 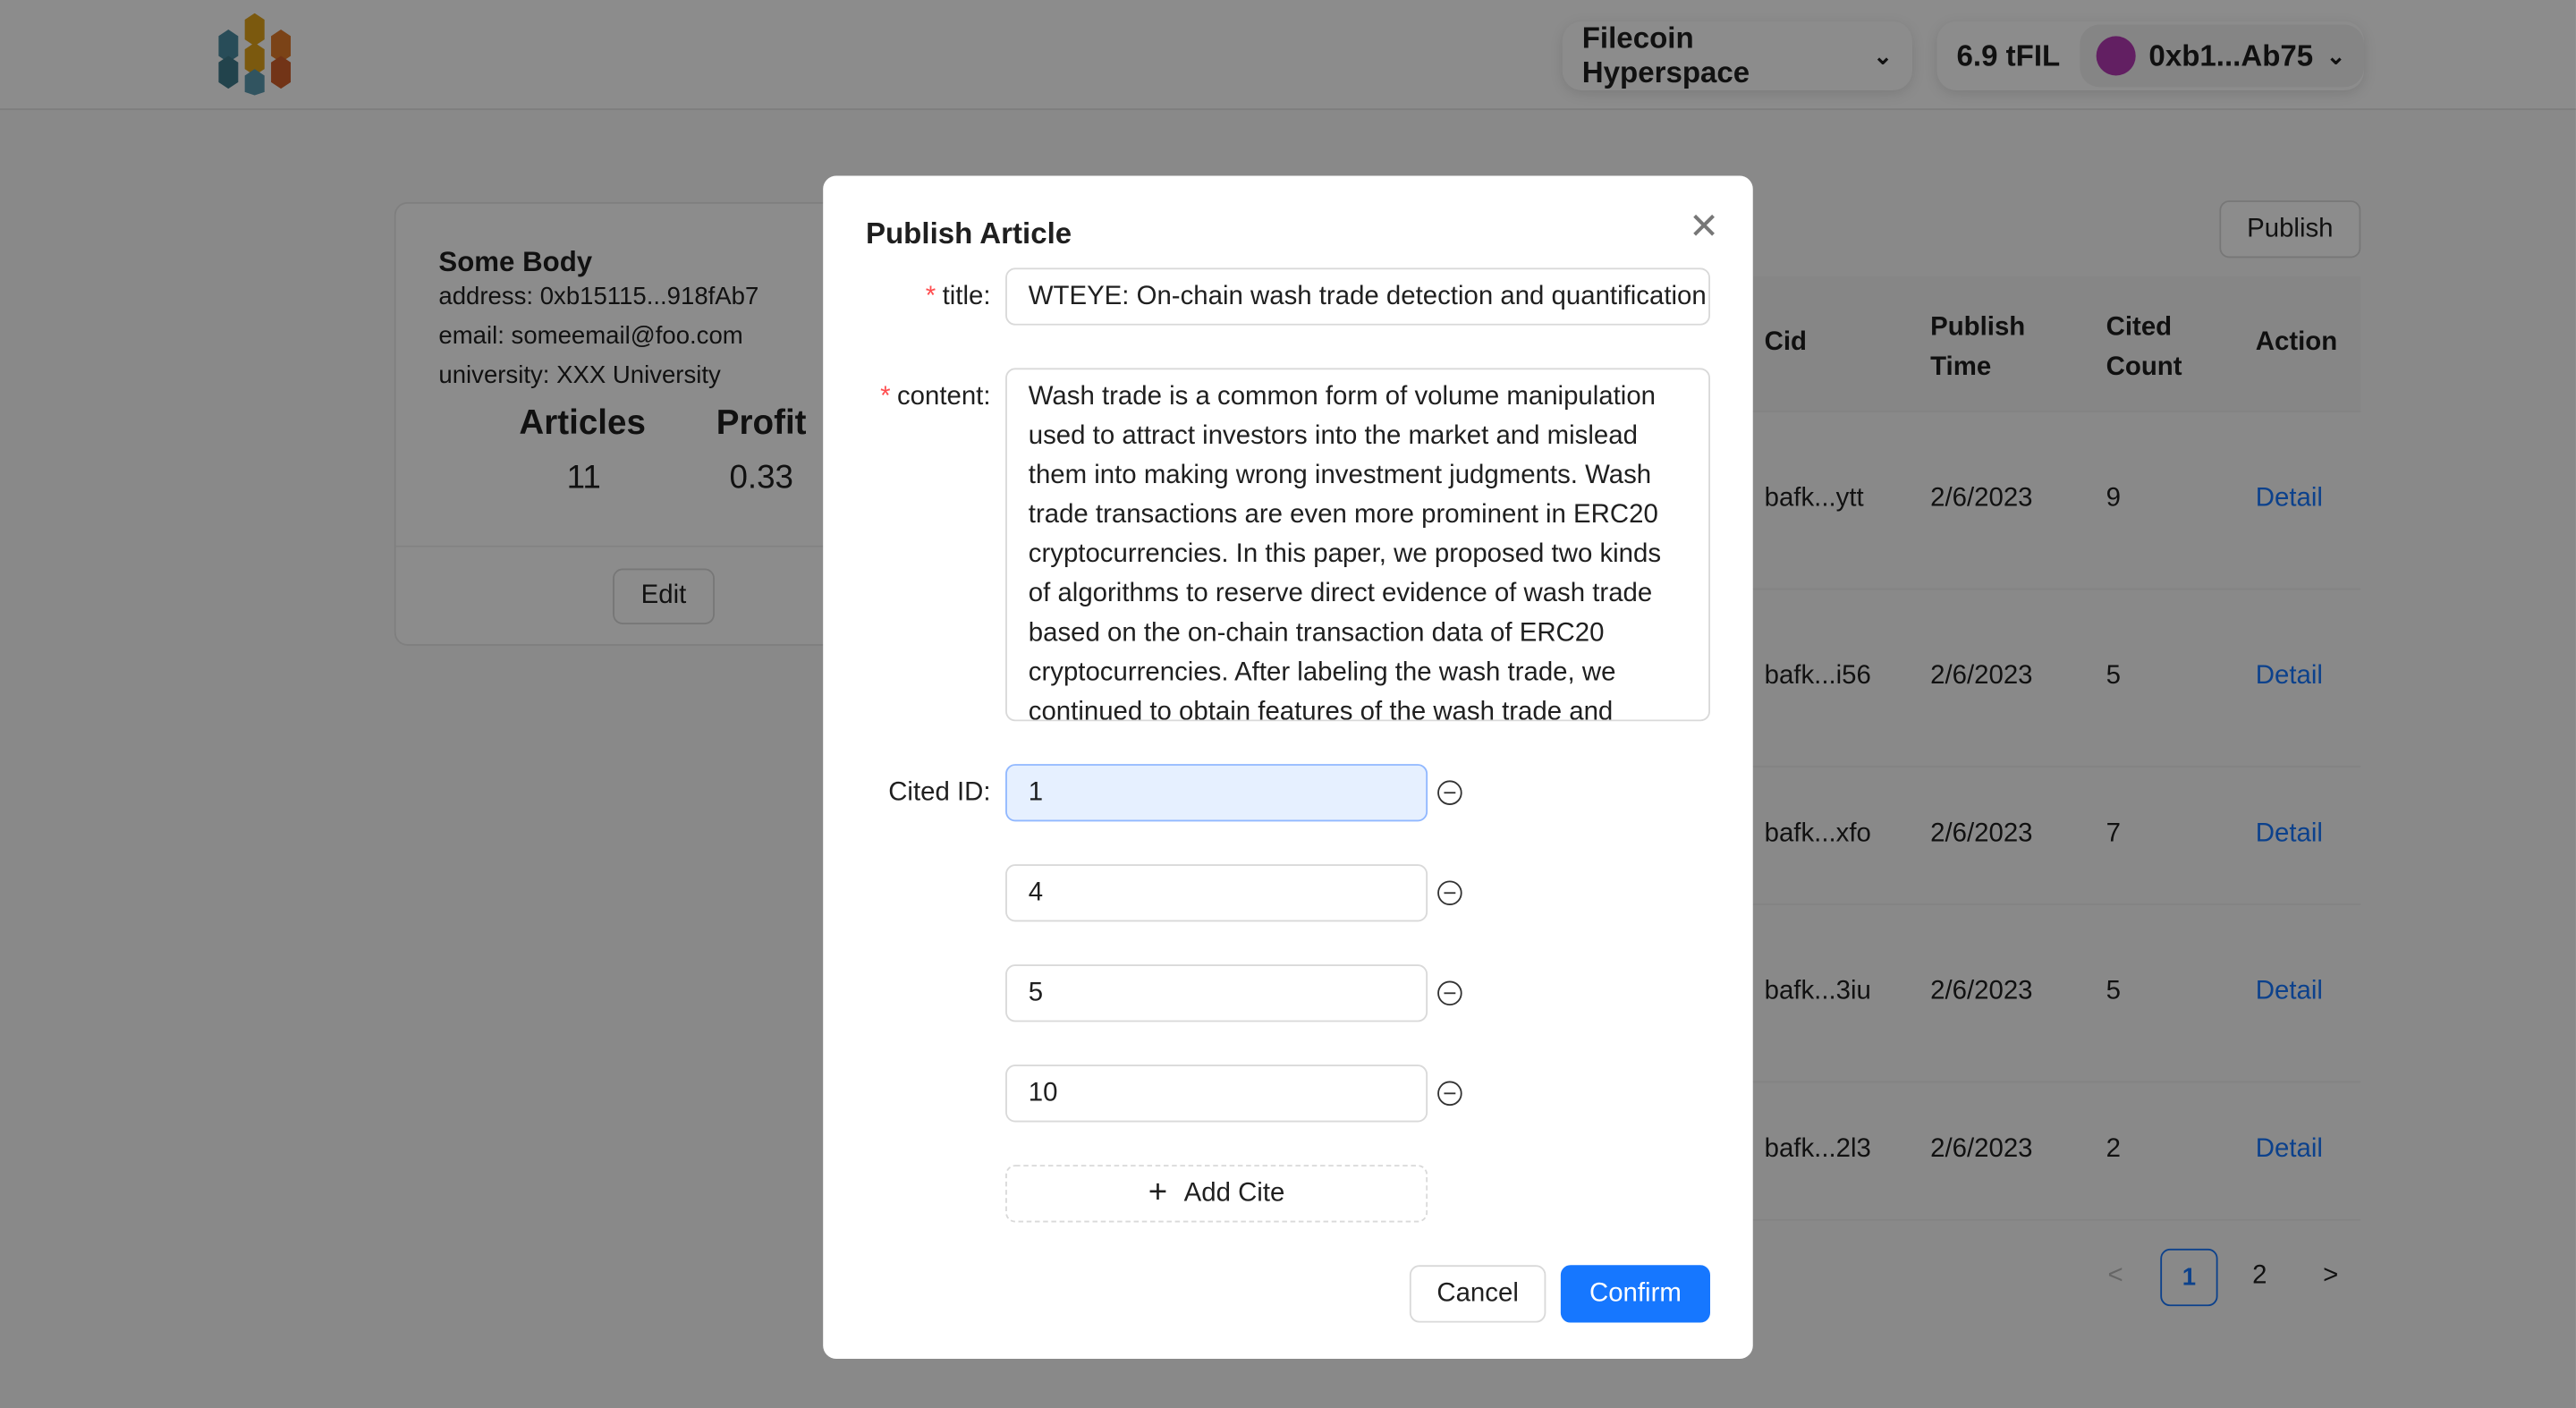 I want to click on cited-id-input: 4, so click(x=1216, y=893).